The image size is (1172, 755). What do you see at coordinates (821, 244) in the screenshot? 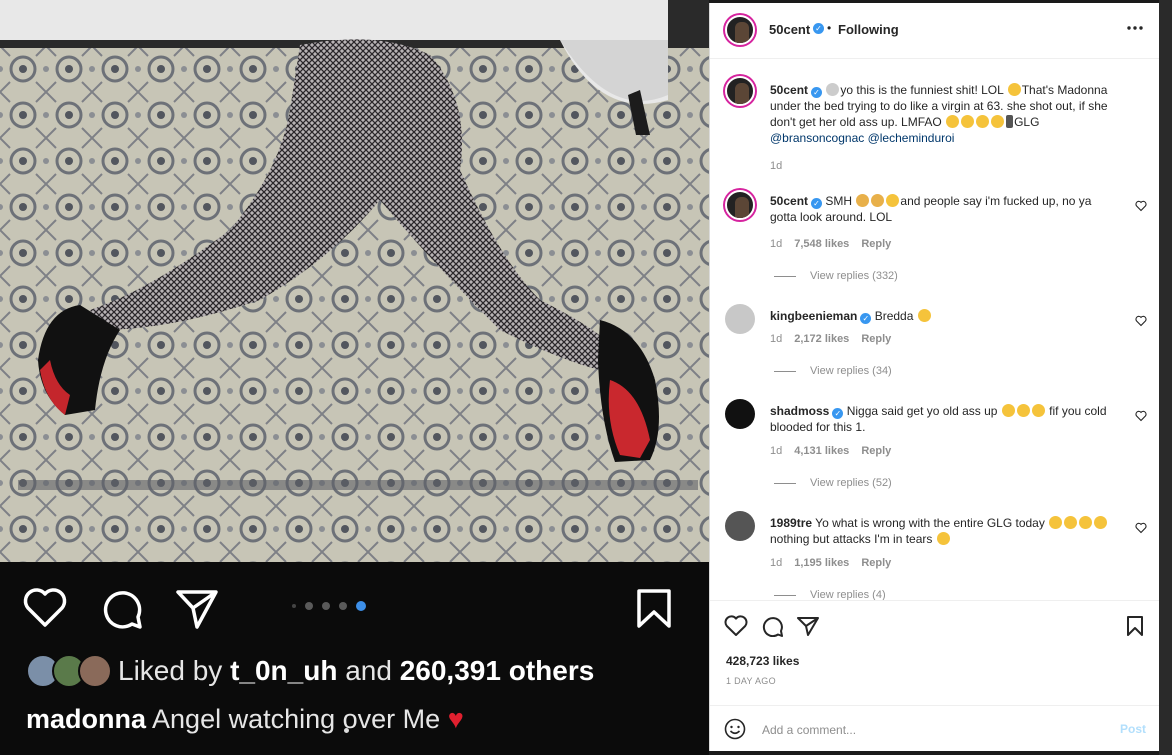
I see `comment-likes: 7,548 likes` at bounding box center [821, 244].